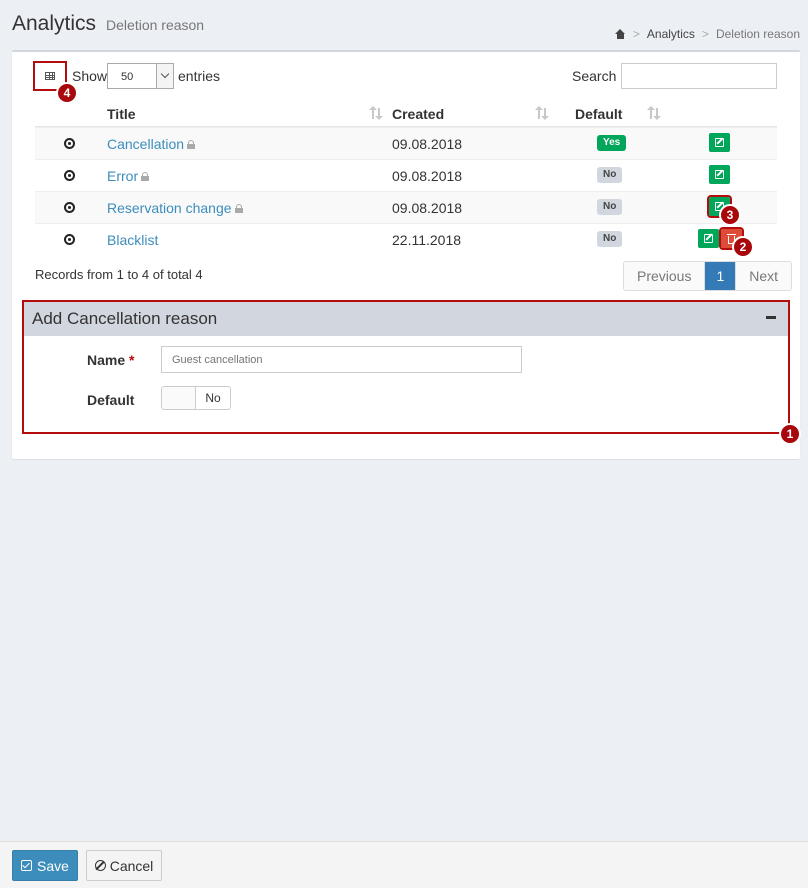 The height and width of the screenshot is (888, 808). What do you see at coordinates (100, 865) in the screenshot?
I see `ban-icon` at bounding box center [100, 865].